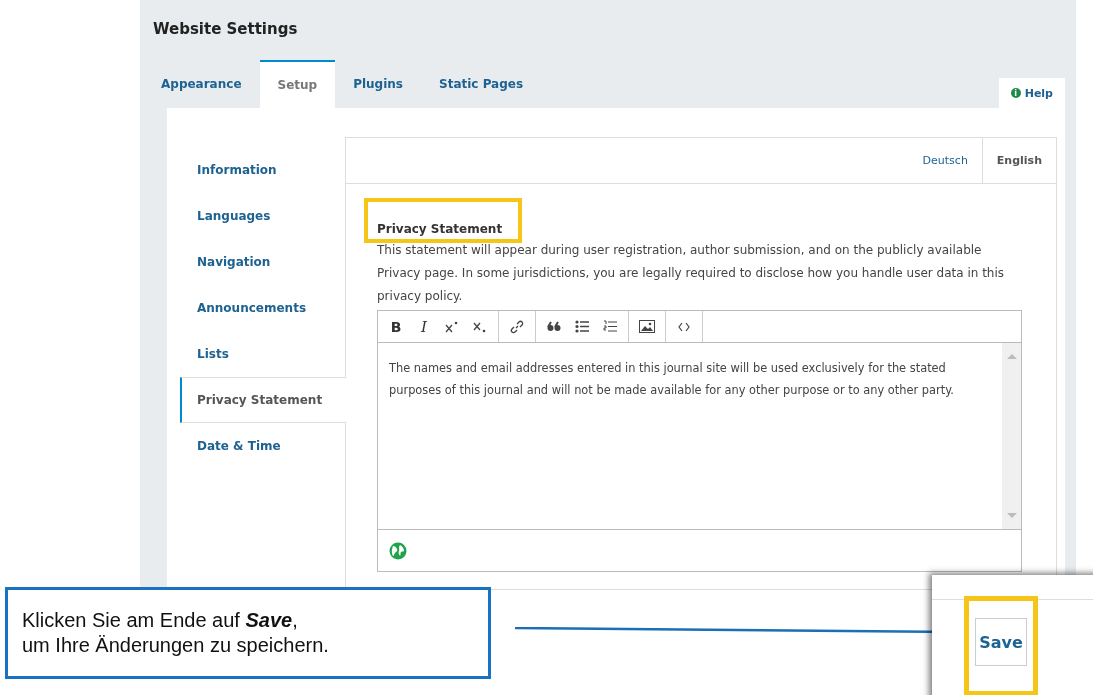 The width and height of the screenshot is (1093, 695). What do you see at coordinates (945, 160) in the screenshot?
I see `locale-tab: Deutsch` at bounding box center [945, 160].